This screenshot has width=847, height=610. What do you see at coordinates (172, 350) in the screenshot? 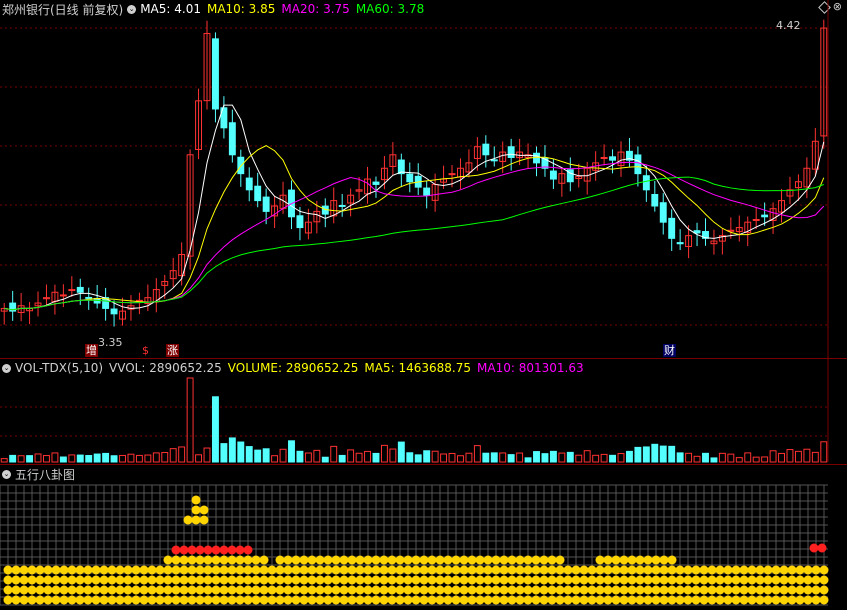
I see `marker-zhang: 涨` at bounding box center [172, 350].